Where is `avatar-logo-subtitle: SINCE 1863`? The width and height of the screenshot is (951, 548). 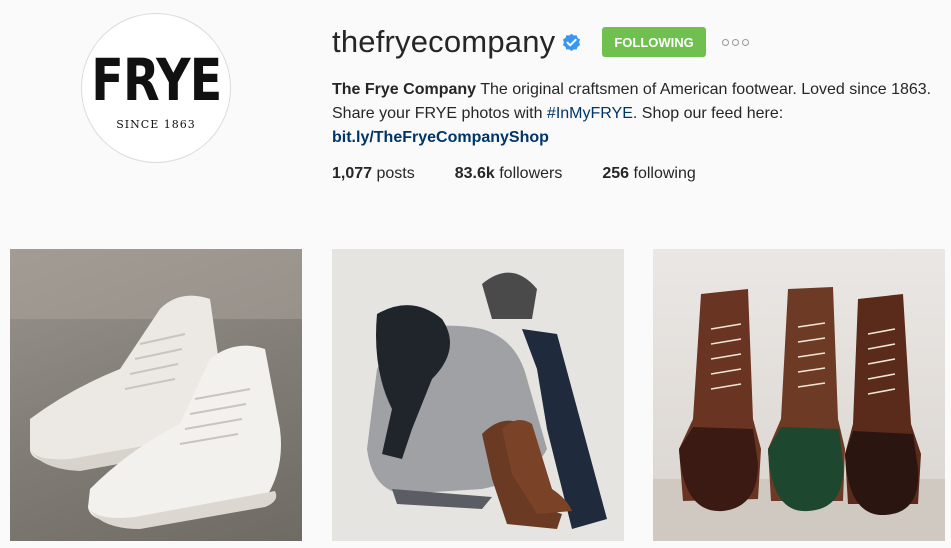 avatar-logo-subtitle: SINCE 1863 is located at coordinates (156, 124).